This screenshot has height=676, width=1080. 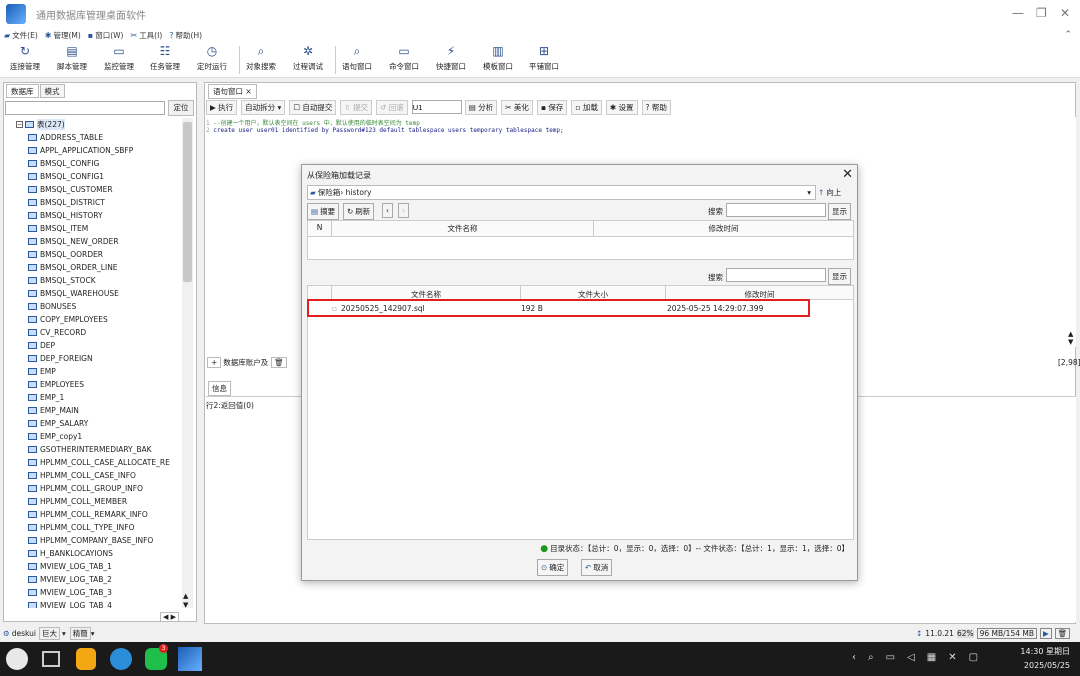 I want to click on refresh-button: ↻ 刷新, so click(x=359, y=211).